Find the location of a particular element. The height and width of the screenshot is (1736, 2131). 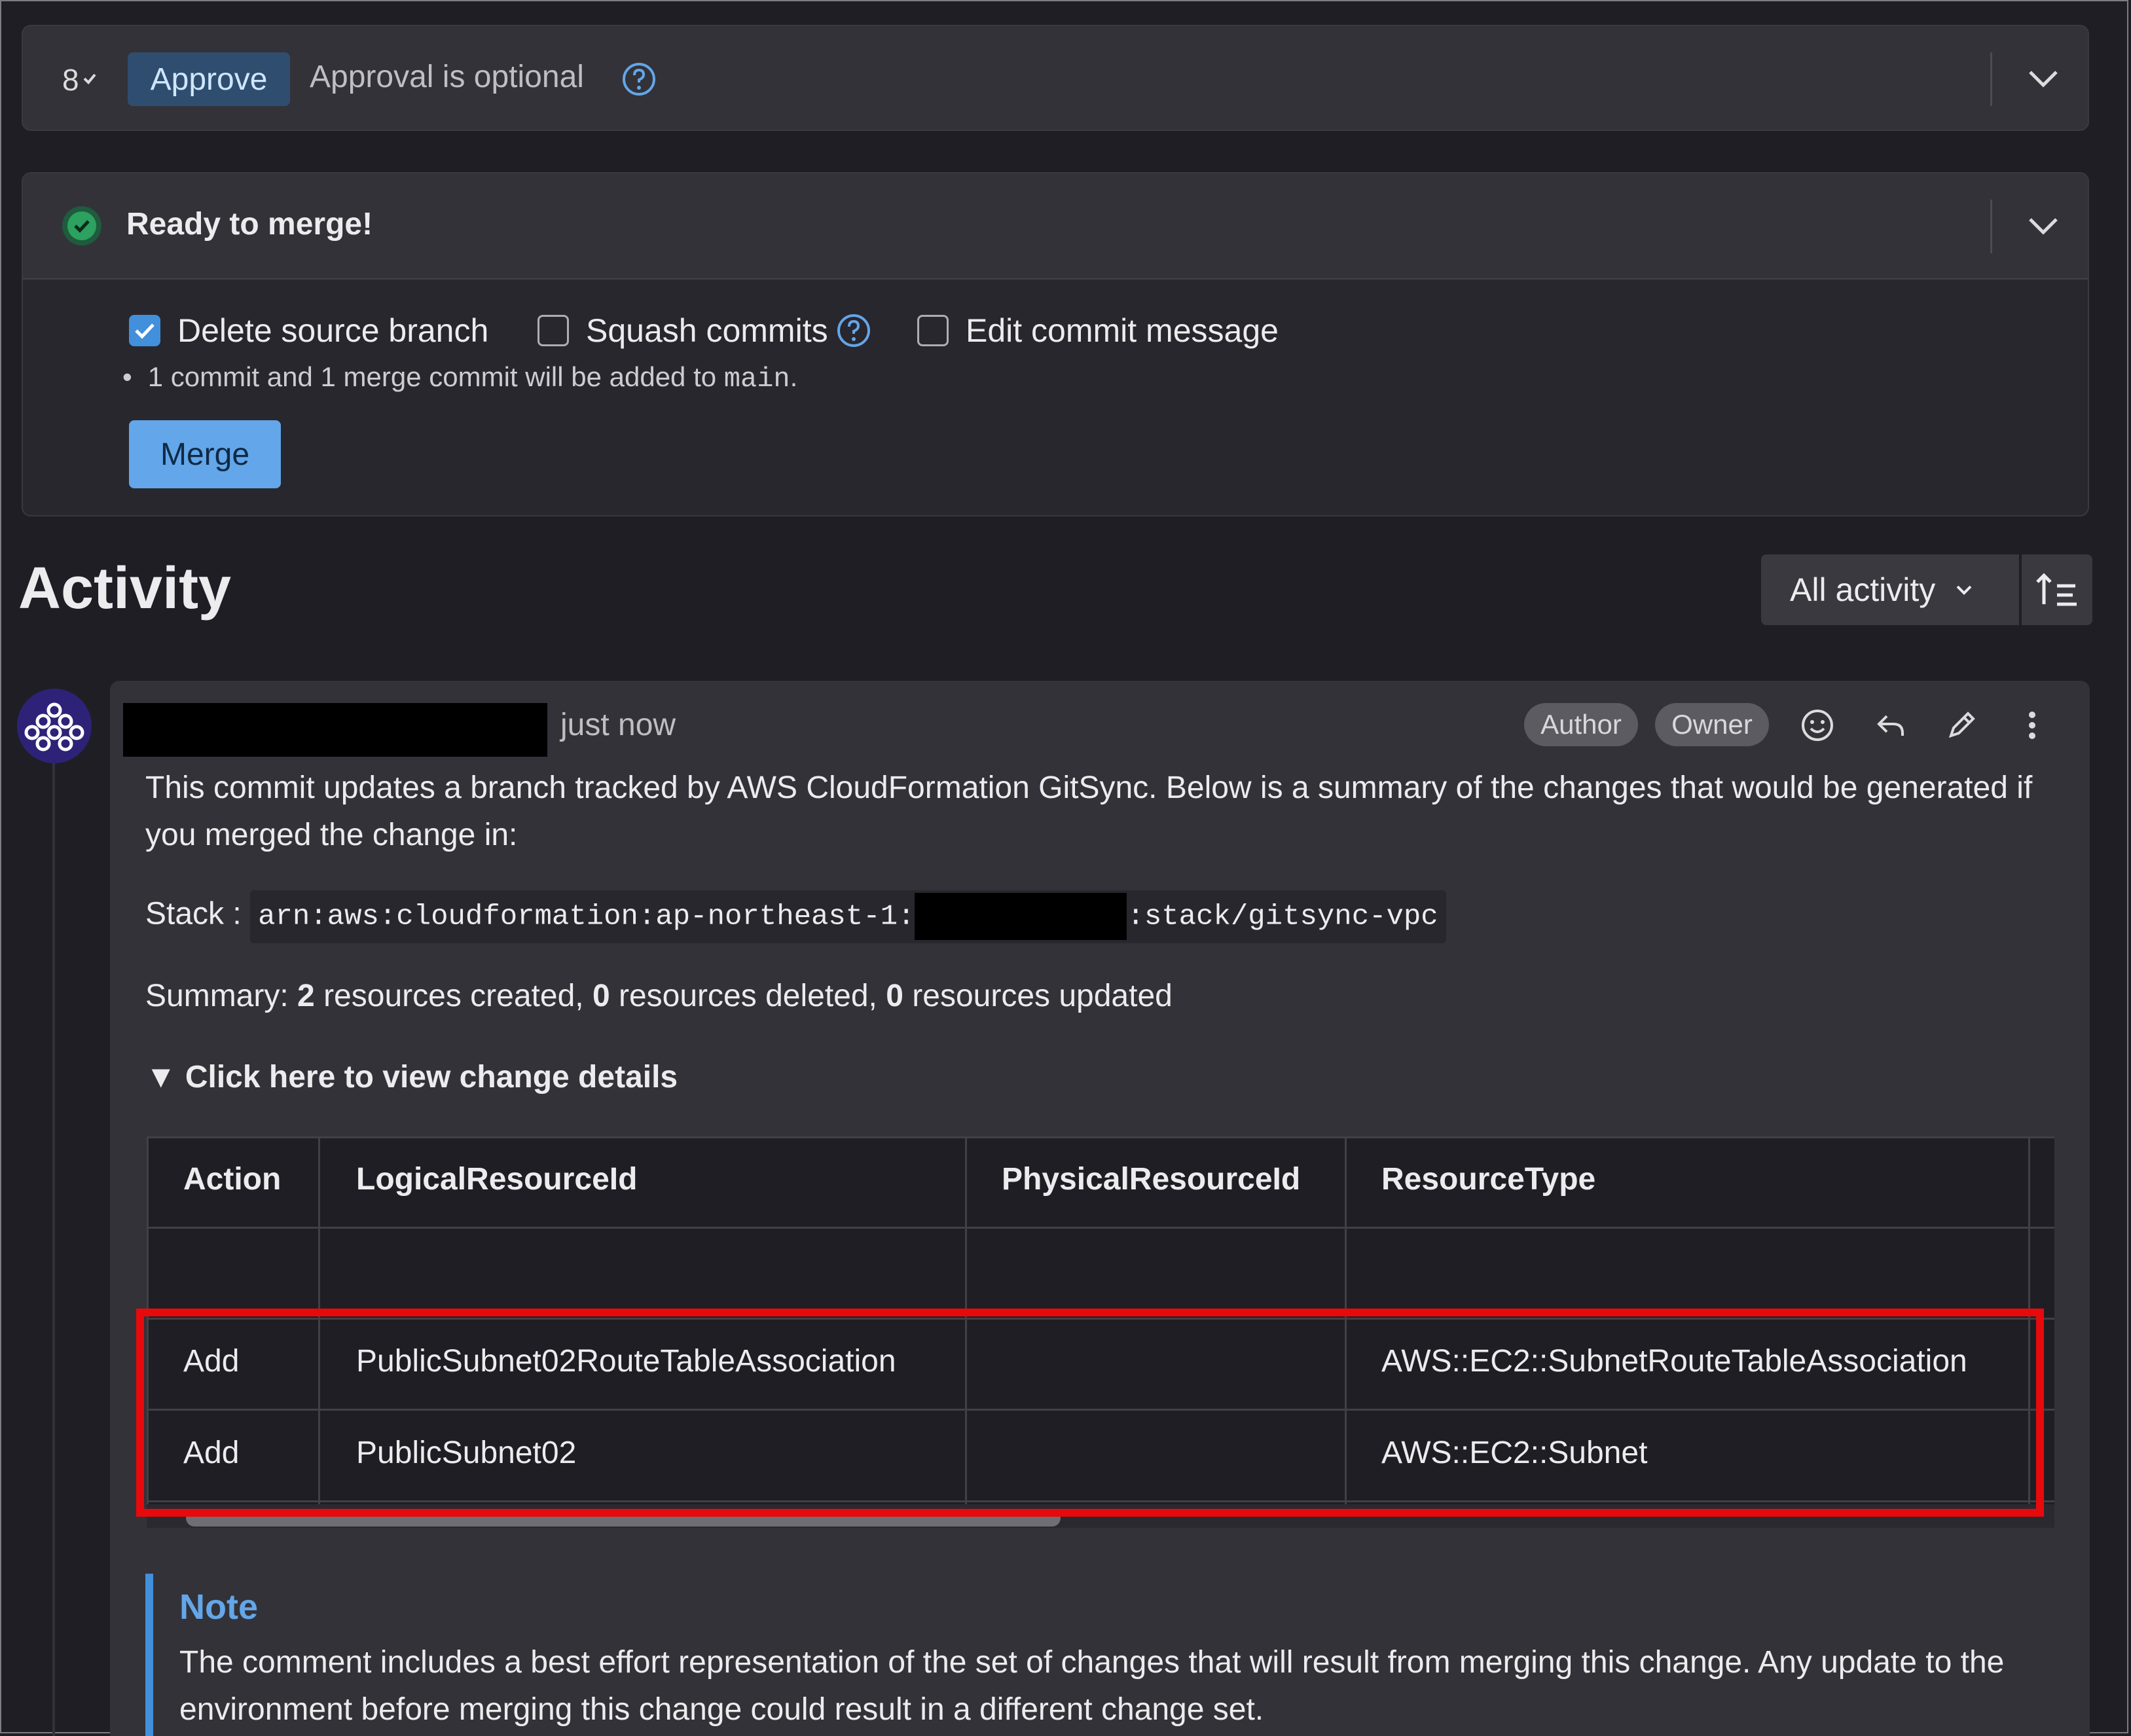

note-title: Note is located at coordinates (218, 1607).